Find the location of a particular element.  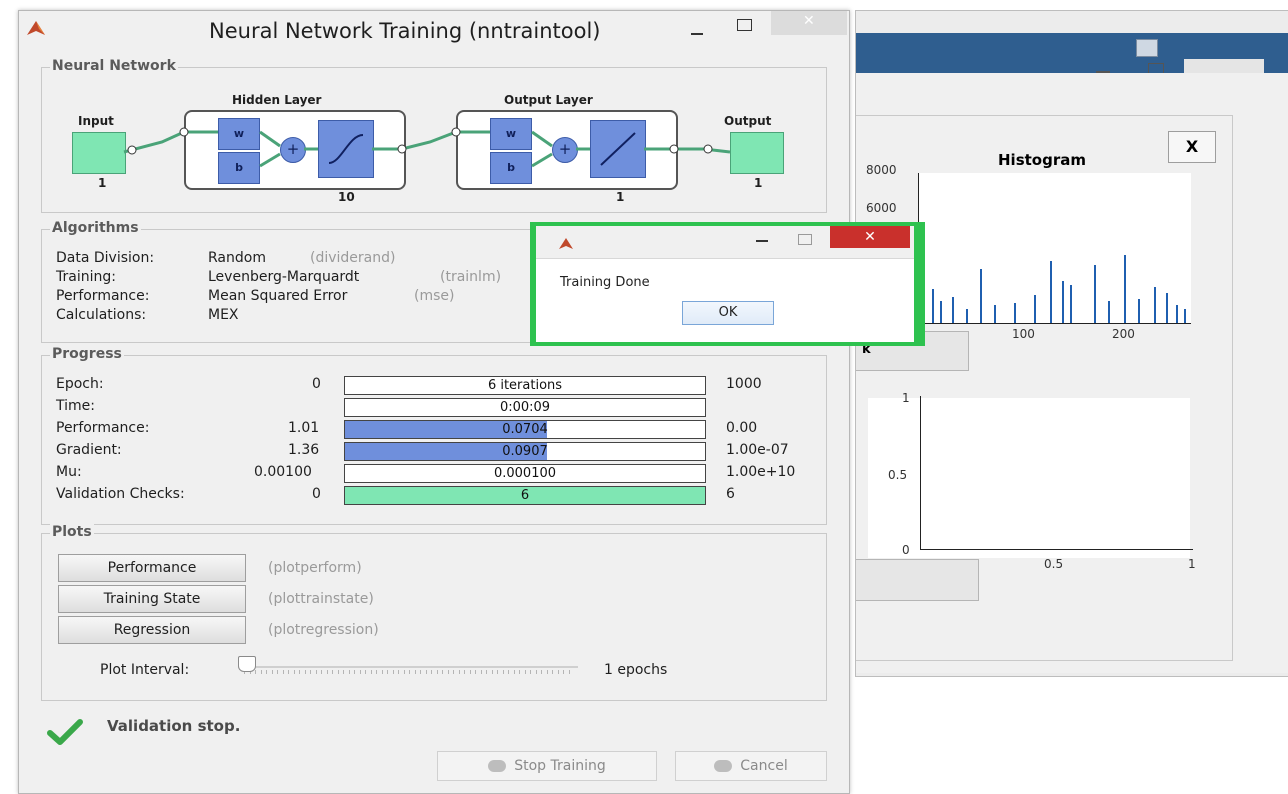

algorithm-label: Performance: is located at coordinates (103, 296).